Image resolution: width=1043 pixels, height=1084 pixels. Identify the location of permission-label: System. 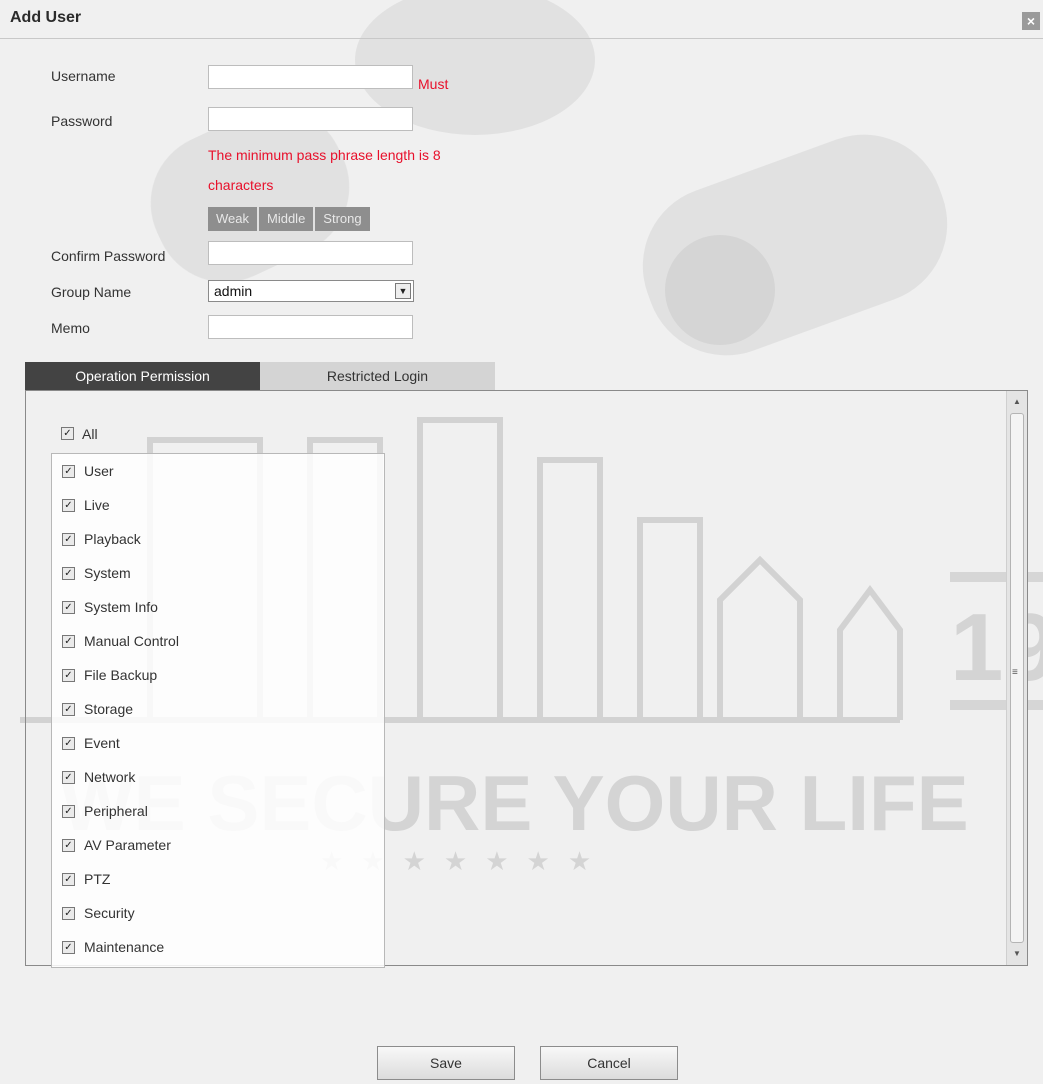
(107, 573).